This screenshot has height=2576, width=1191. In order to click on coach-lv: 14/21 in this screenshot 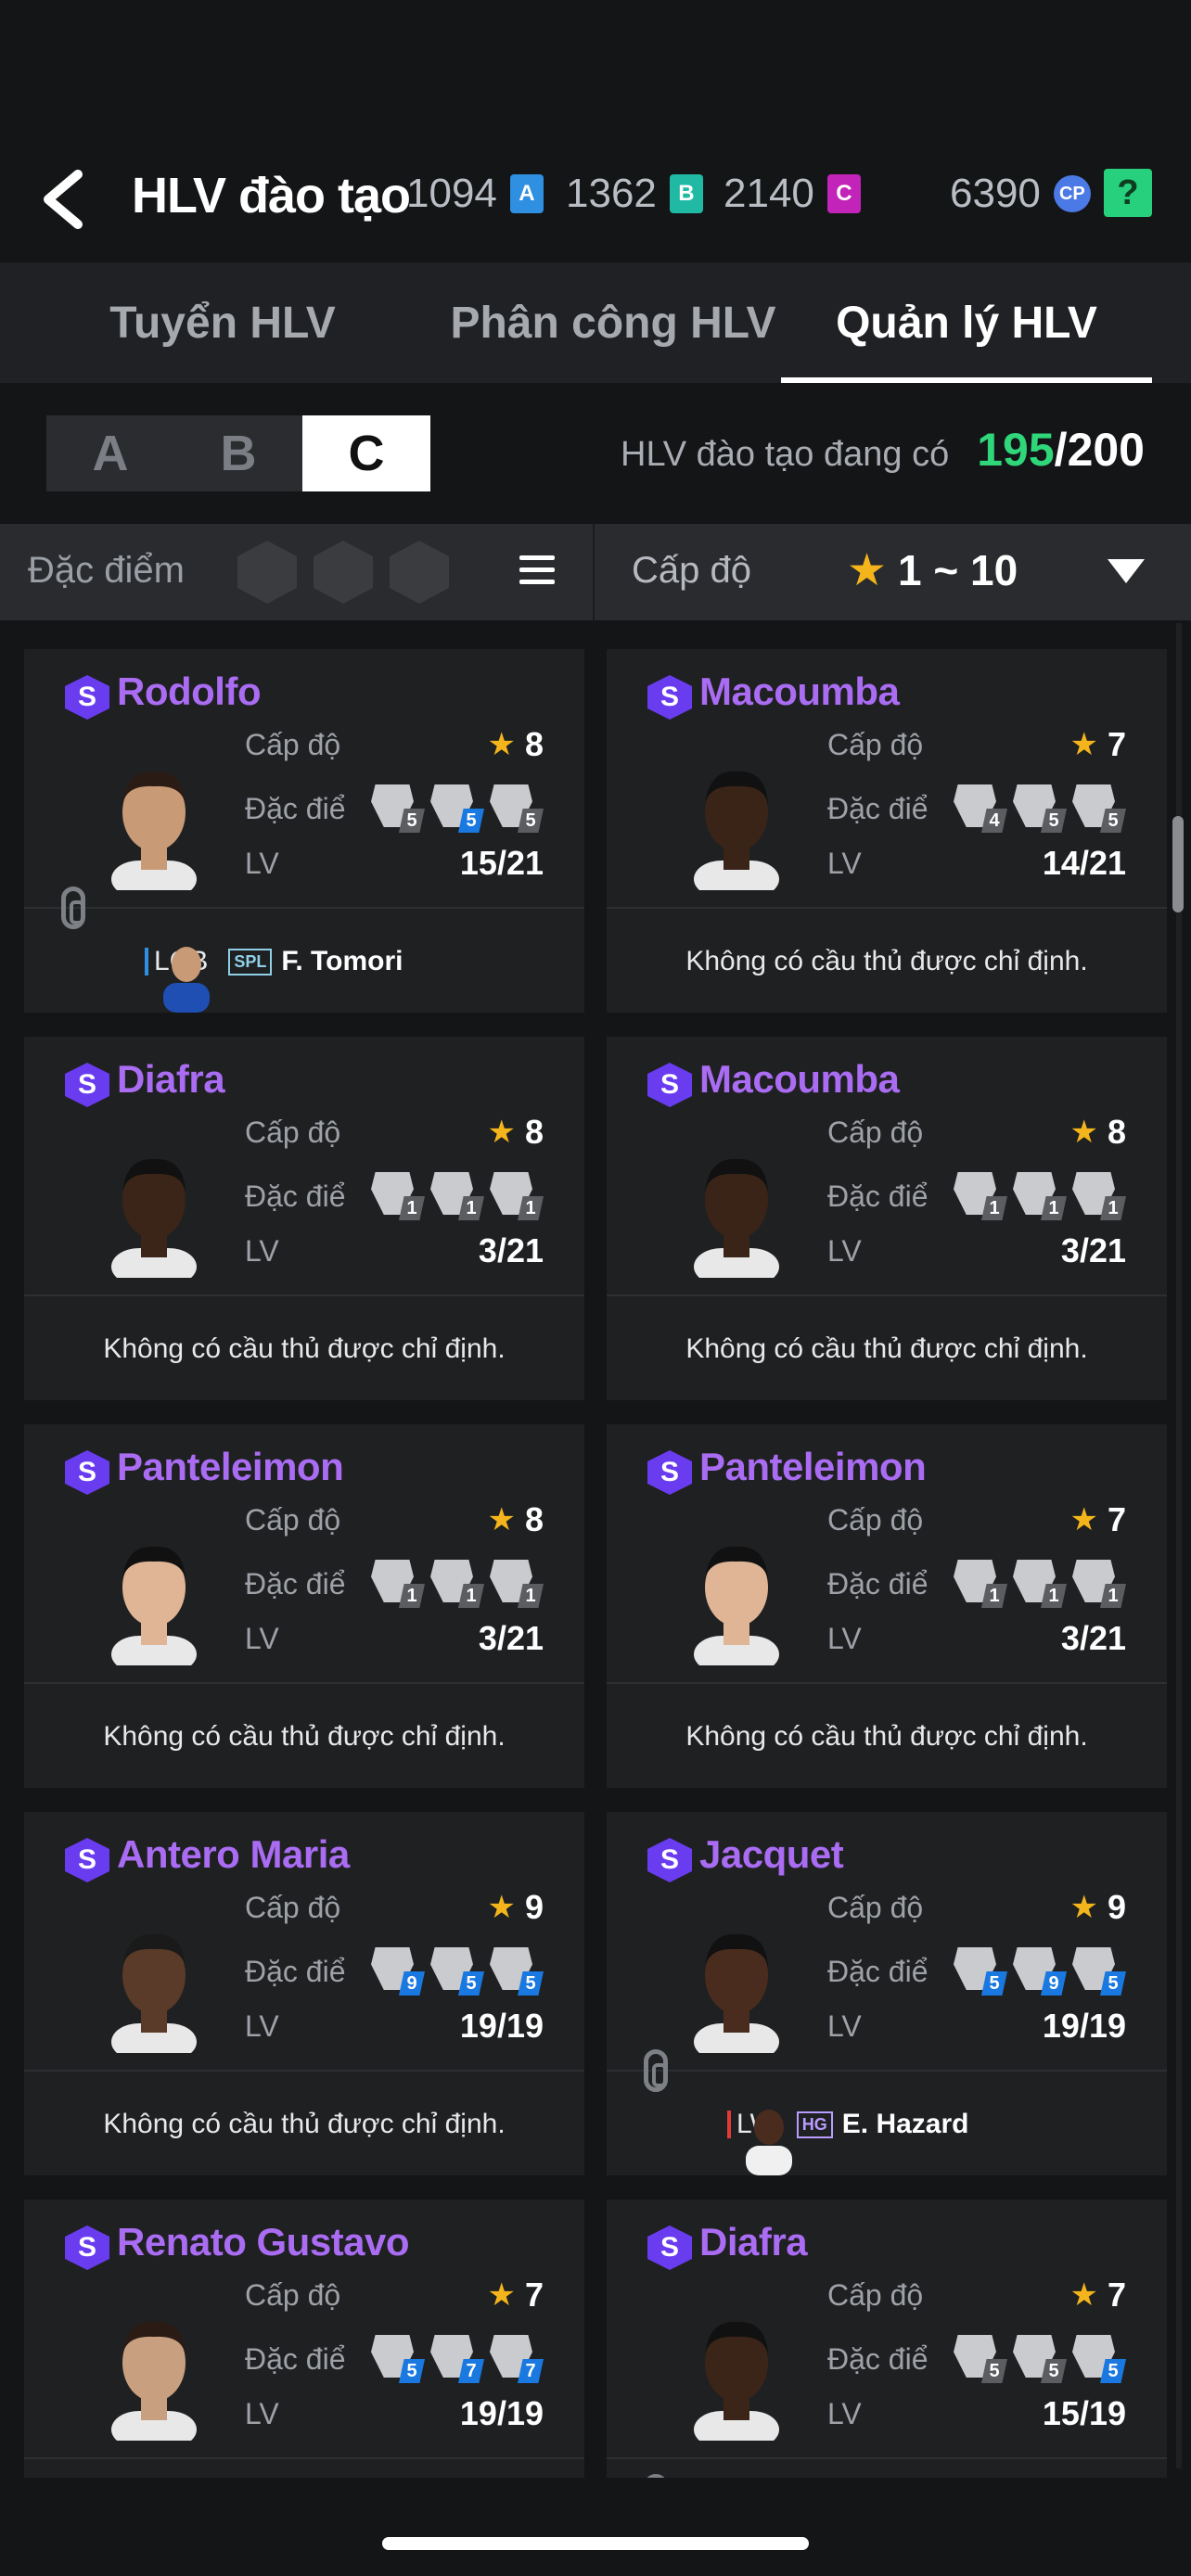, I will do `click(1084, 863)`.